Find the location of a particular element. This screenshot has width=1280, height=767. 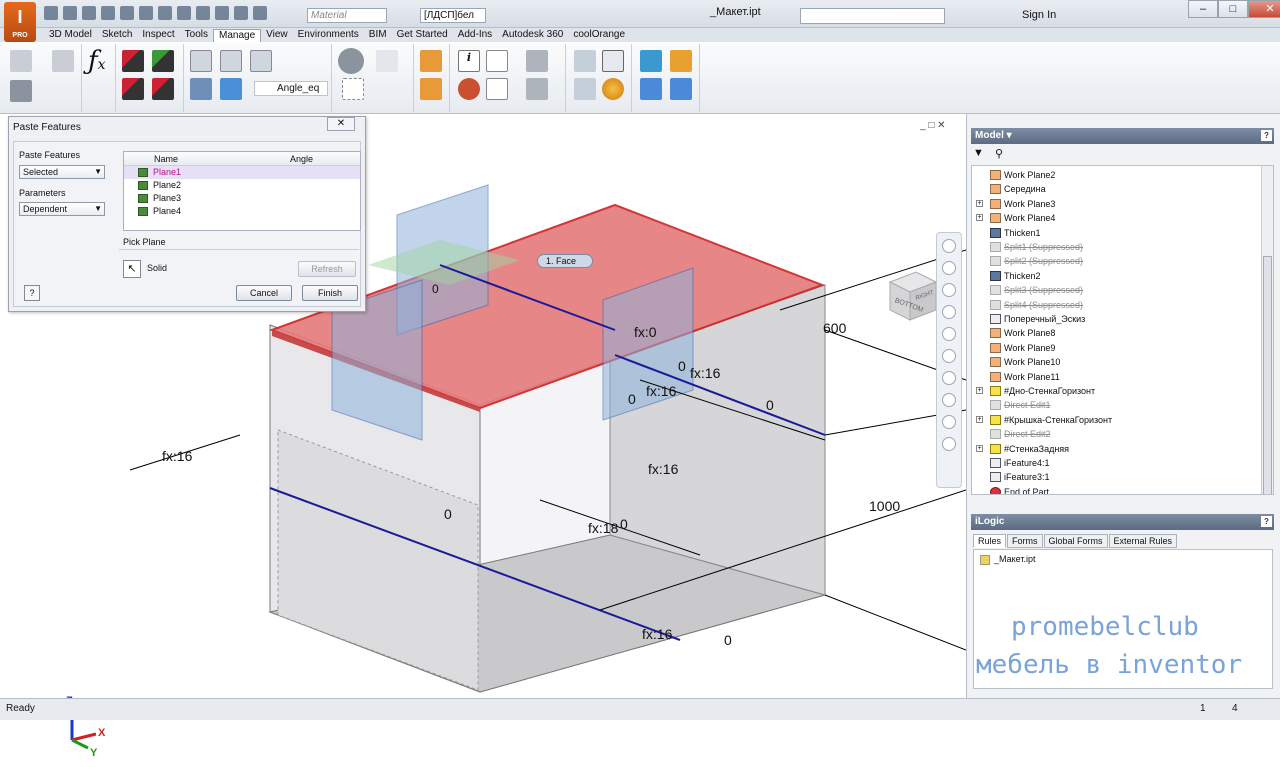

pick-cursor-button: ↖ is located at coordinates (132, 269).